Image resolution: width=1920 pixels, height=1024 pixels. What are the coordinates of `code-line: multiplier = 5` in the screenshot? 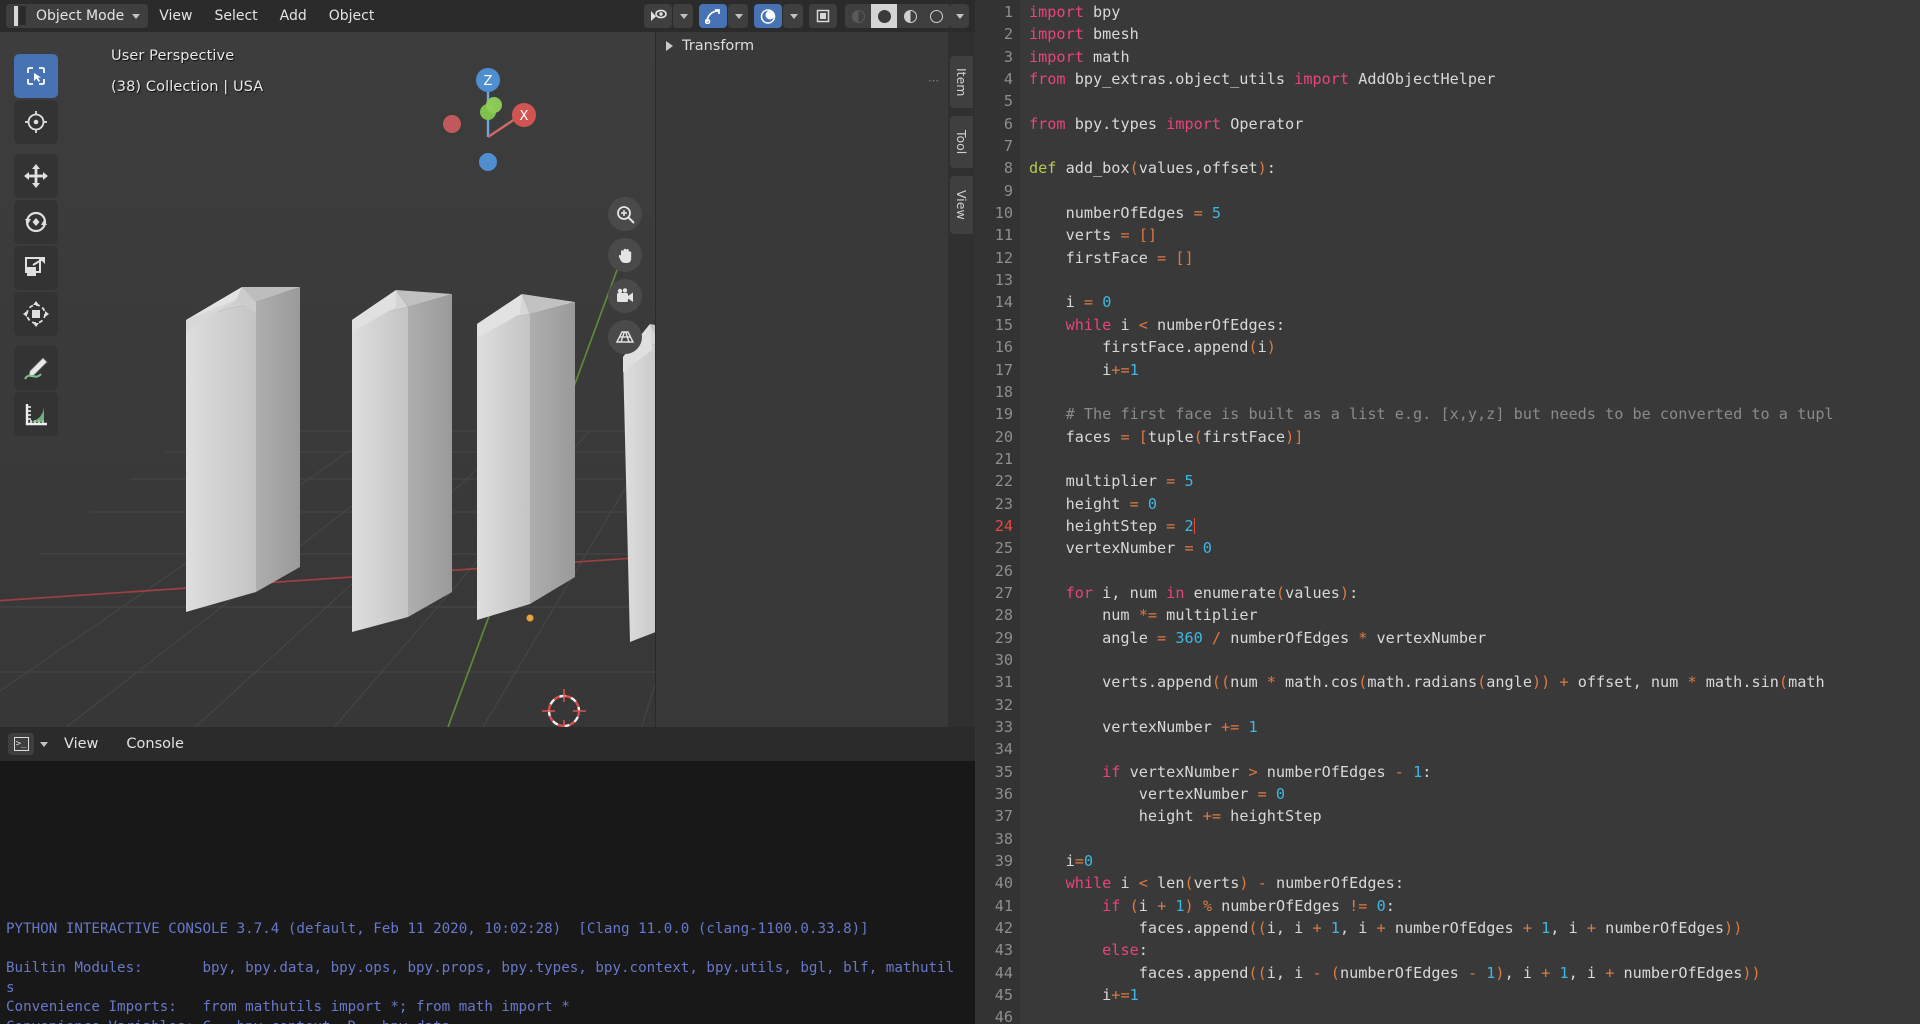 It's located at (1474, 481).